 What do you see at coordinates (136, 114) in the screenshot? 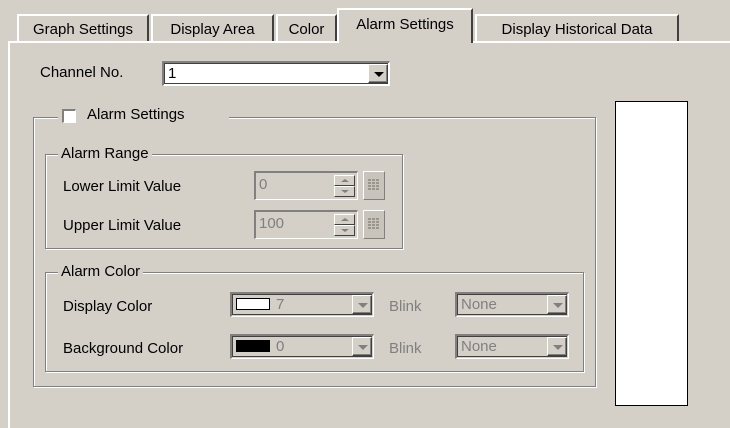
I see `alarm-settings-checkbox-label: Alarm Settings` at bounding box center [136, 114].